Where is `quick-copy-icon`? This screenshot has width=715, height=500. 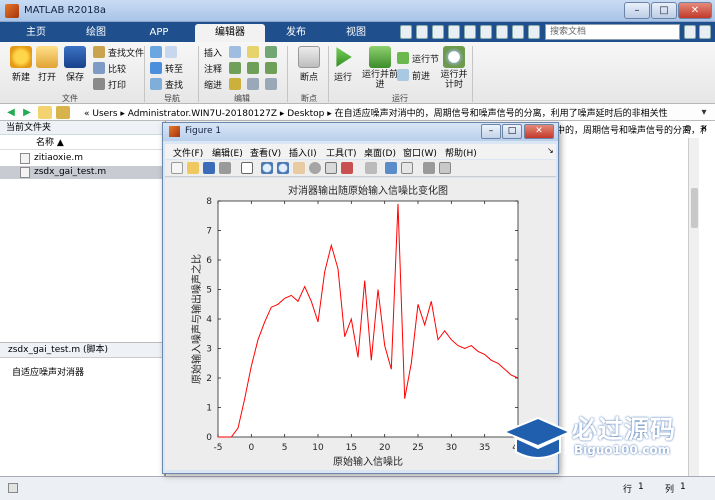 quick-copy-icon is located at coordinates (438, 32).